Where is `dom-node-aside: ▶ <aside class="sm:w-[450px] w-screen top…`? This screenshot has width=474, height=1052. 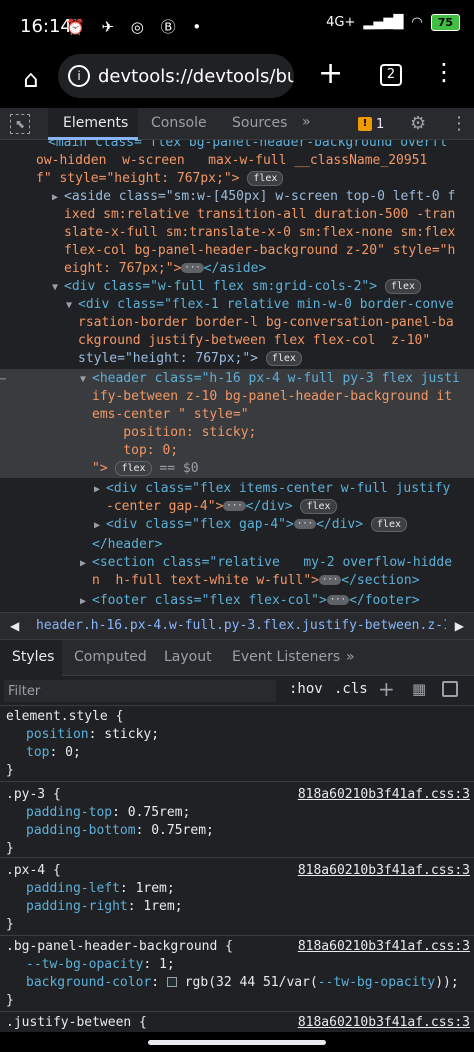 dom-node-aside: ▶ <aside class="sm:w-[450px] w-screen top… is located at coordinates (263, 197).